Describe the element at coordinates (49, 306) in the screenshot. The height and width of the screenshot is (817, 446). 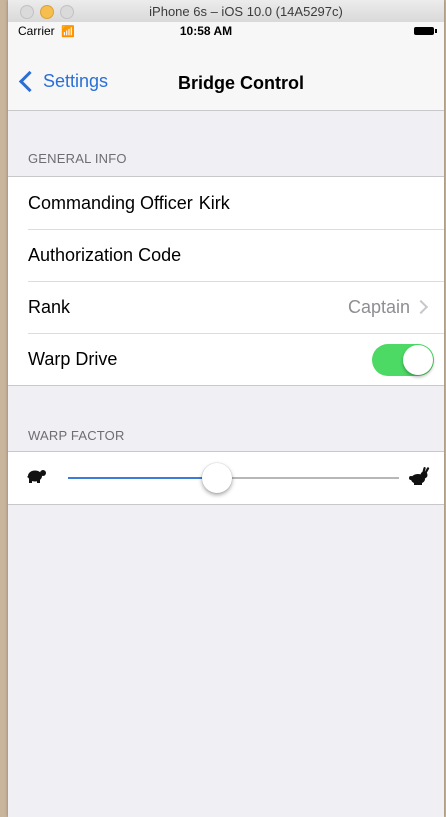
I see `rank-label: Rank` at that location.